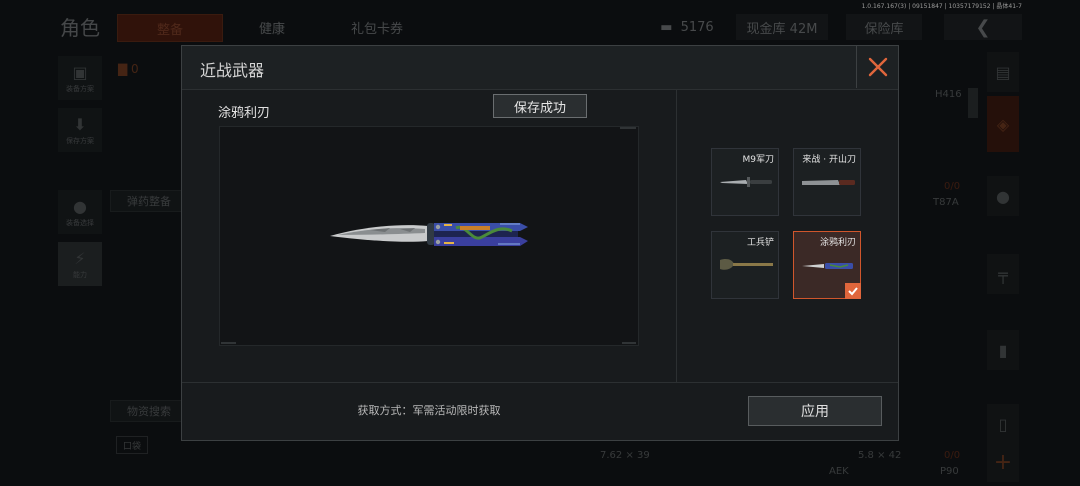  What do you see at coordinates (758, 160) in the screenshot?
I see `weapon-card-label: M9军刀` at bounding box center [758, 160].